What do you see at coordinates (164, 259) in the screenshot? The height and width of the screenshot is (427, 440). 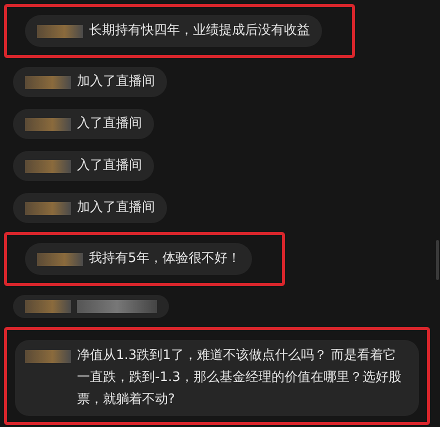 I see `chat-message: 我持有5年，体验很不好！` at bounding box center [164, 259].